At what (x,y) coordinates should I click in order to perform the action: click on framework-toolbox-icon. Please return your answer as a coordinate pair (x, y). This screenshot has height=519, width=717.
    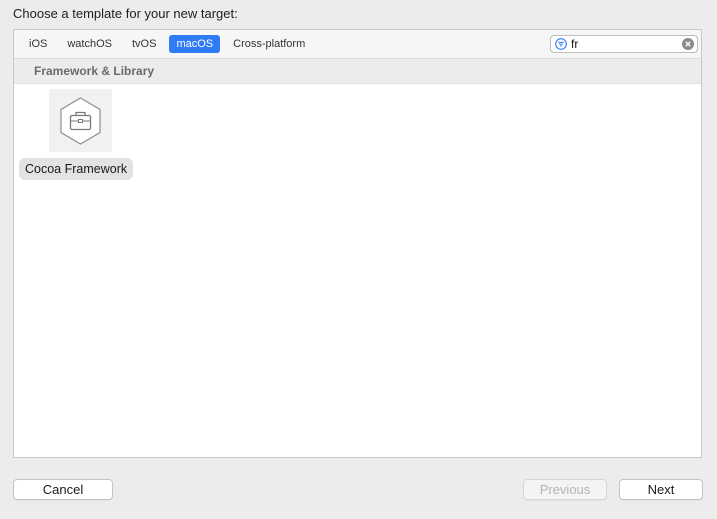
    Looking at the image, I should click on (80, 121).